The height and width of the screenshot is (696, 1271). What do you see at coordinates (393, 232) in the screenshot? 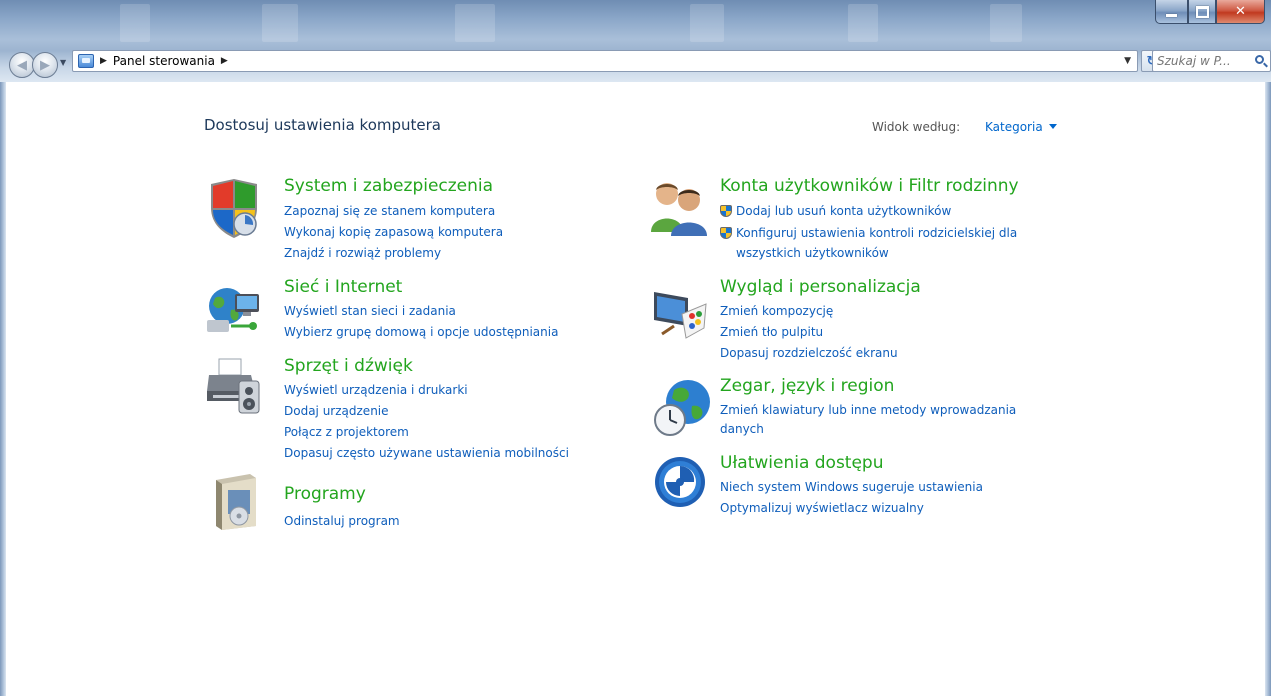
I see `link-backup-computer: Wykonaj kopię zapasową komputera` at bounding box center [393, 232].